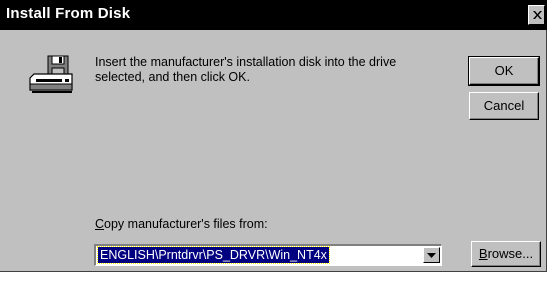  What do you see at coordinates (273, 15) in the screenshot?
I see `title-bar: Install From Disk` at bounding box center [273, 15].